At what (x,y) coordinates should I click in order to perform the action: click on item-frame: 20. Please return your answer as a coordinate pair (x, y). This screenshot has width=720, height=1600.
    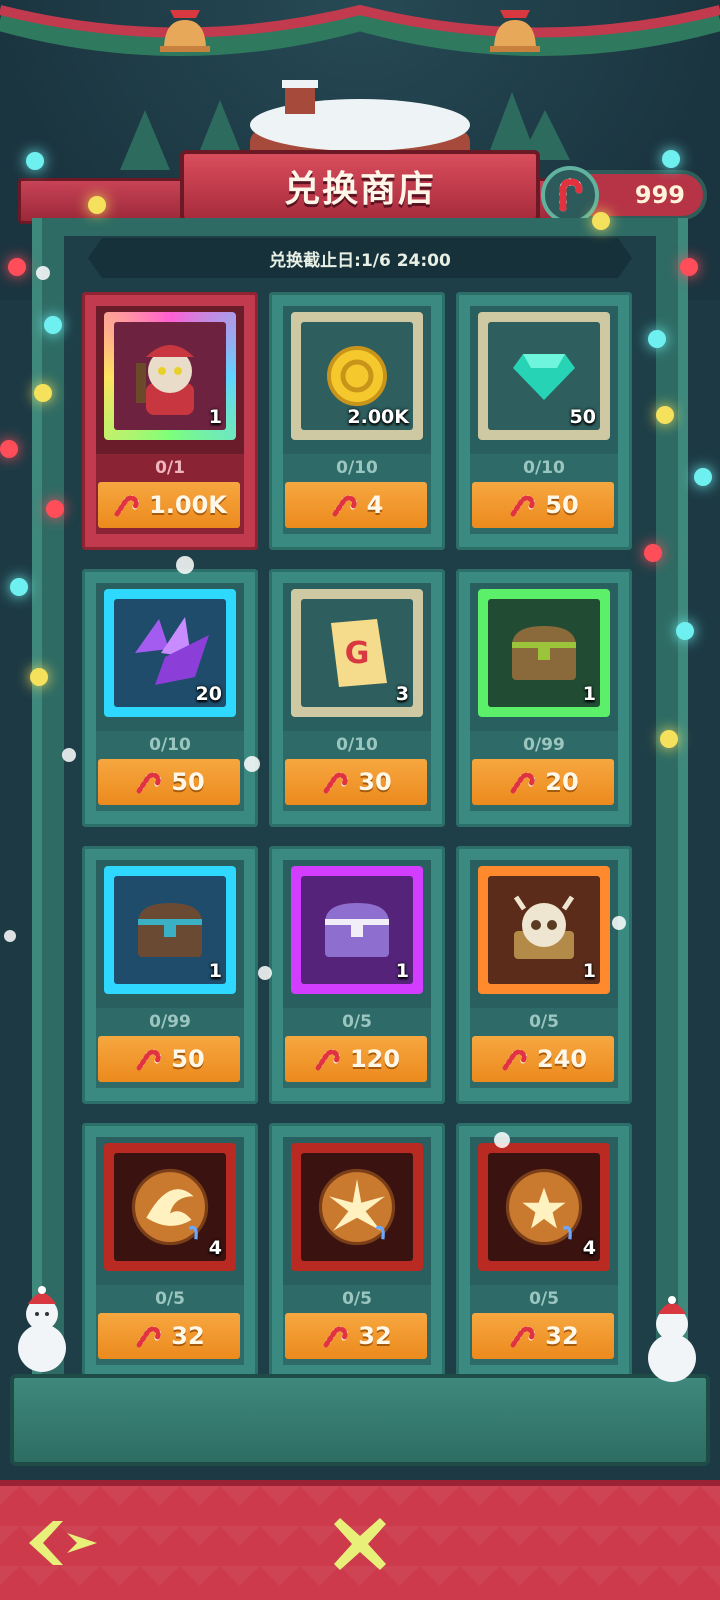
    Looking at the image, I should click on (170, 653).